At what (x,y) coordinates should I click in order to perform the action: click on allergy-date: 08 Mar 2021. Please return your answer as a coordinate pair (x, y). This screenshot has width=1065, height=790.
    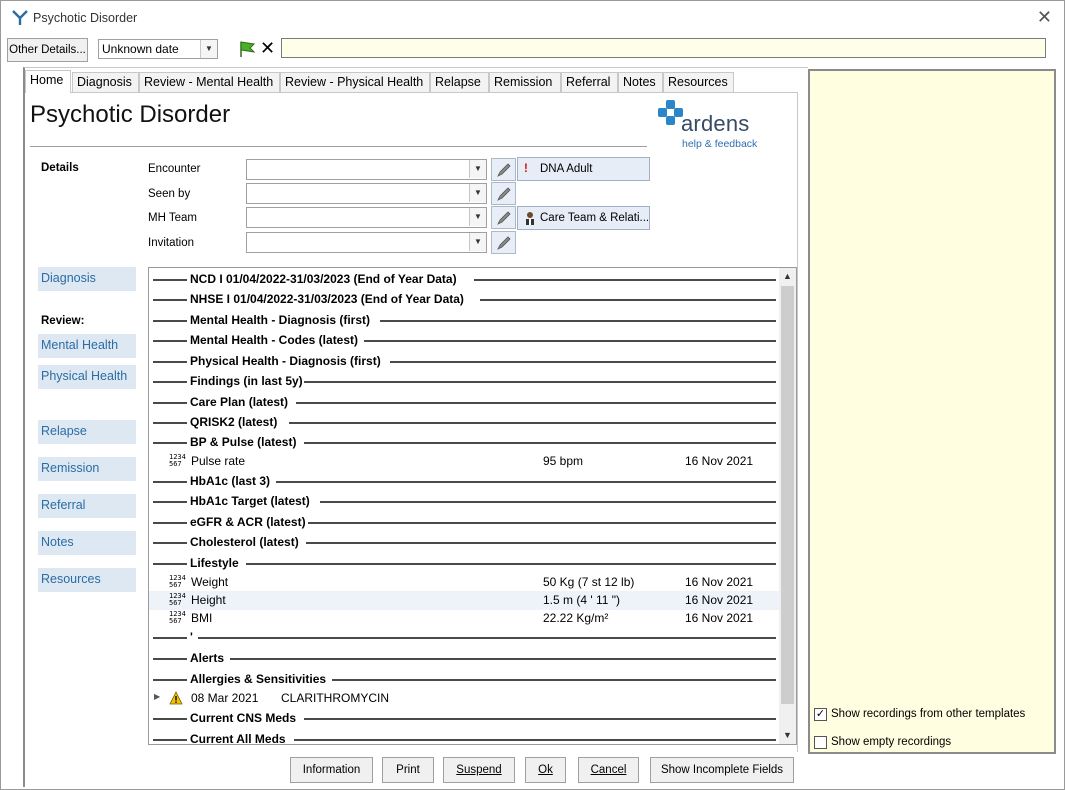
    Looking at the image, I should click on (225, 698).